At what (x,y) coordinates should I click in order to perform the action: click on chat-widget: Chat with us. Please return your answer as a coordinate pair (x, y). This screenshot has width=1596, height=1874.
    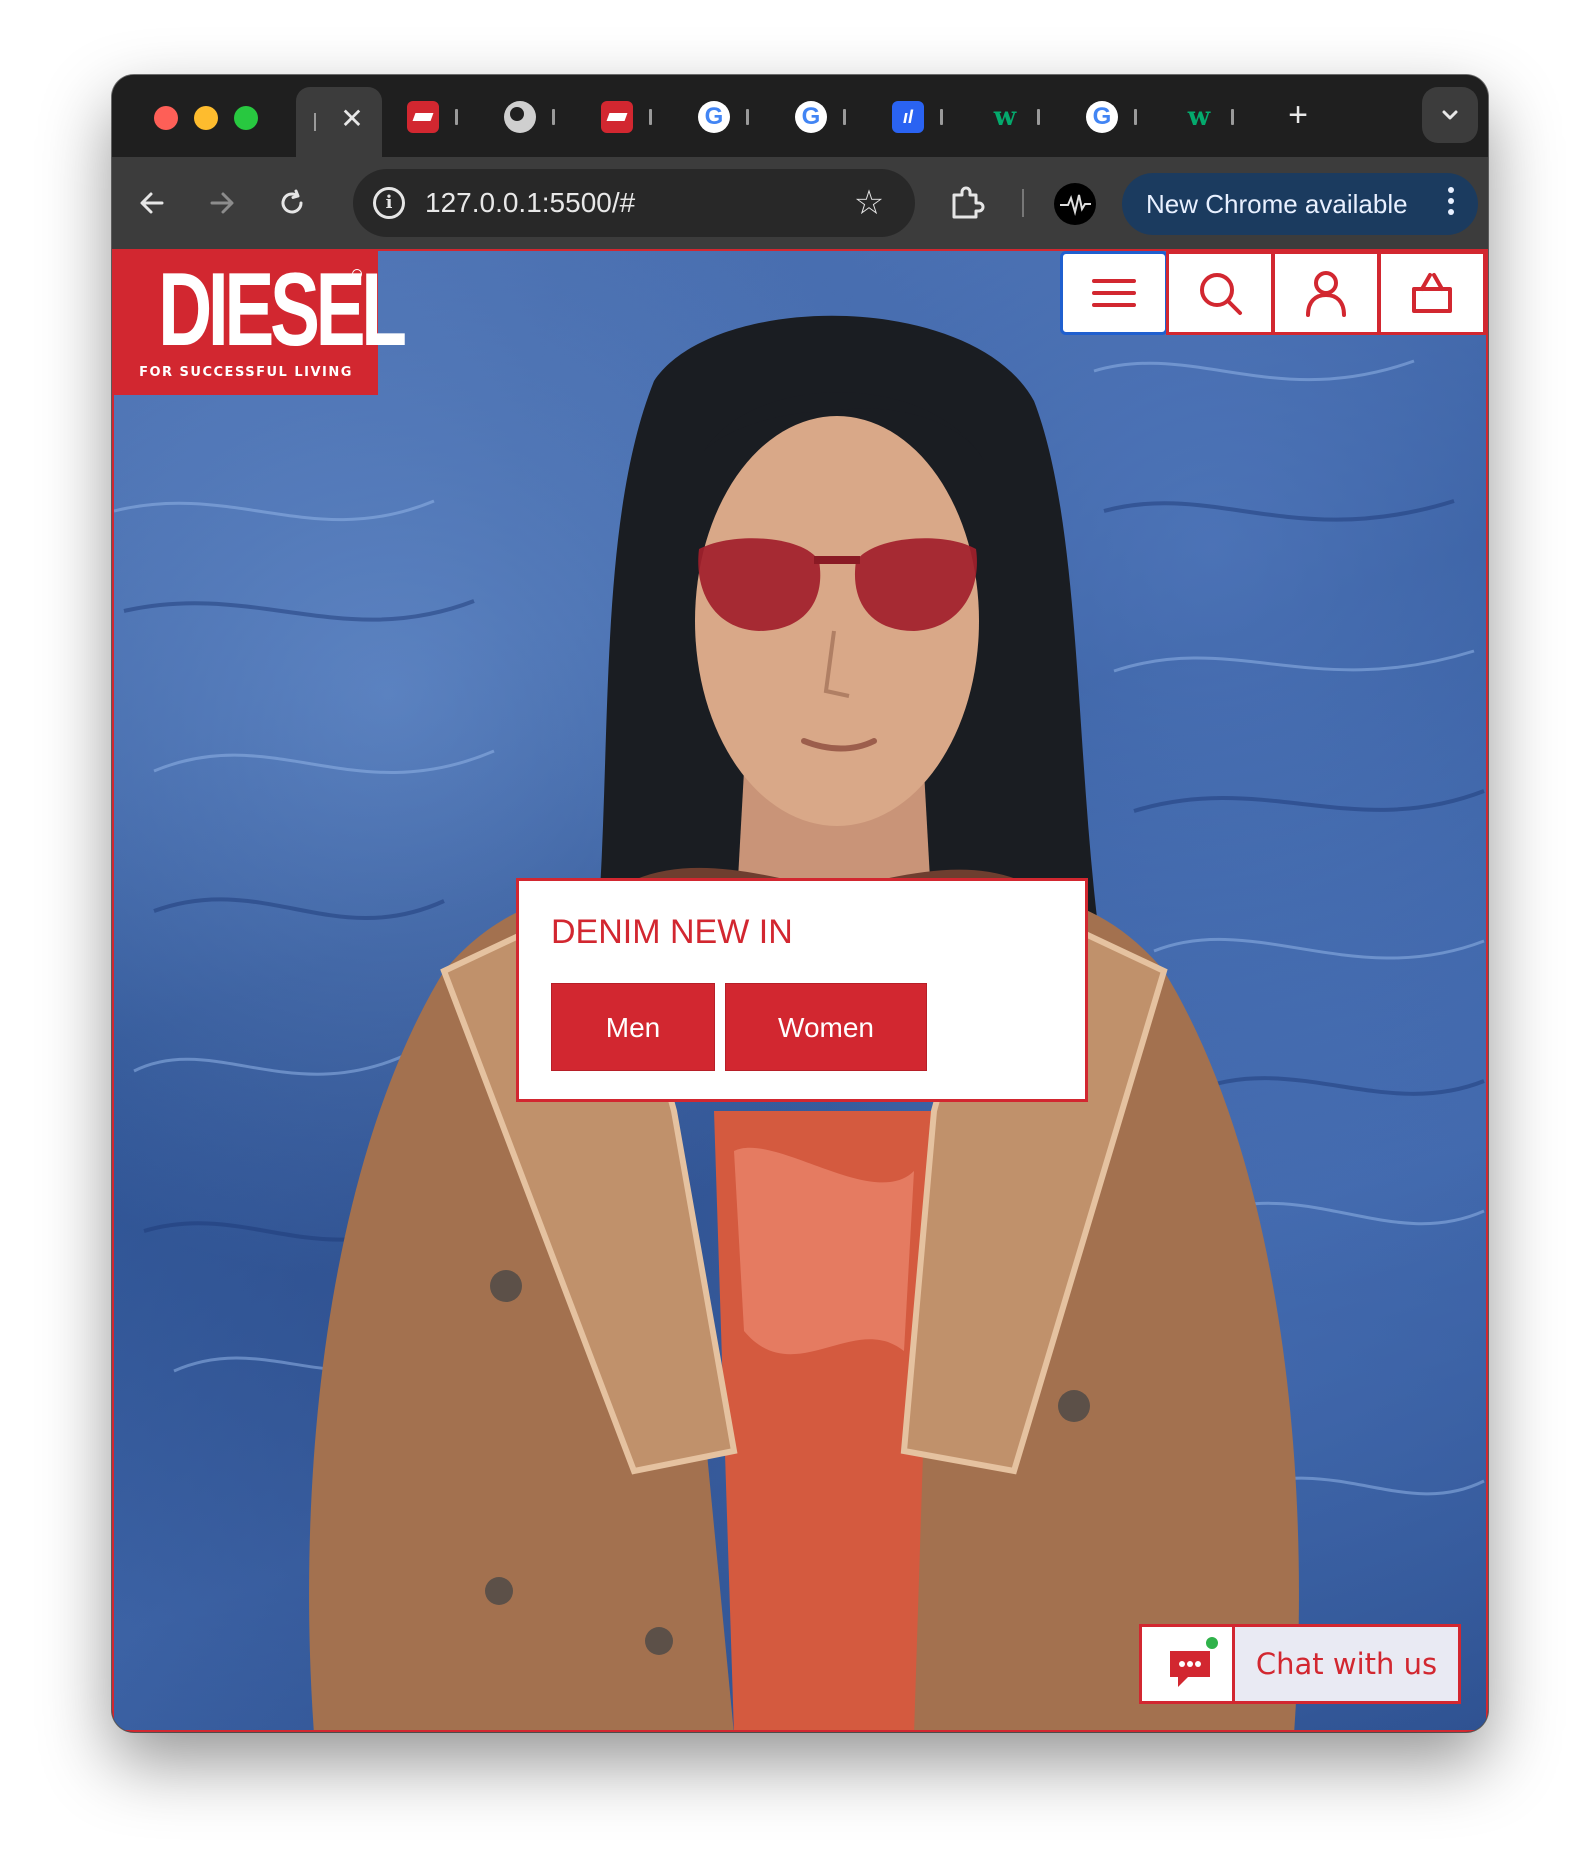
    Looking at the image, I should click on (1300, 1664).